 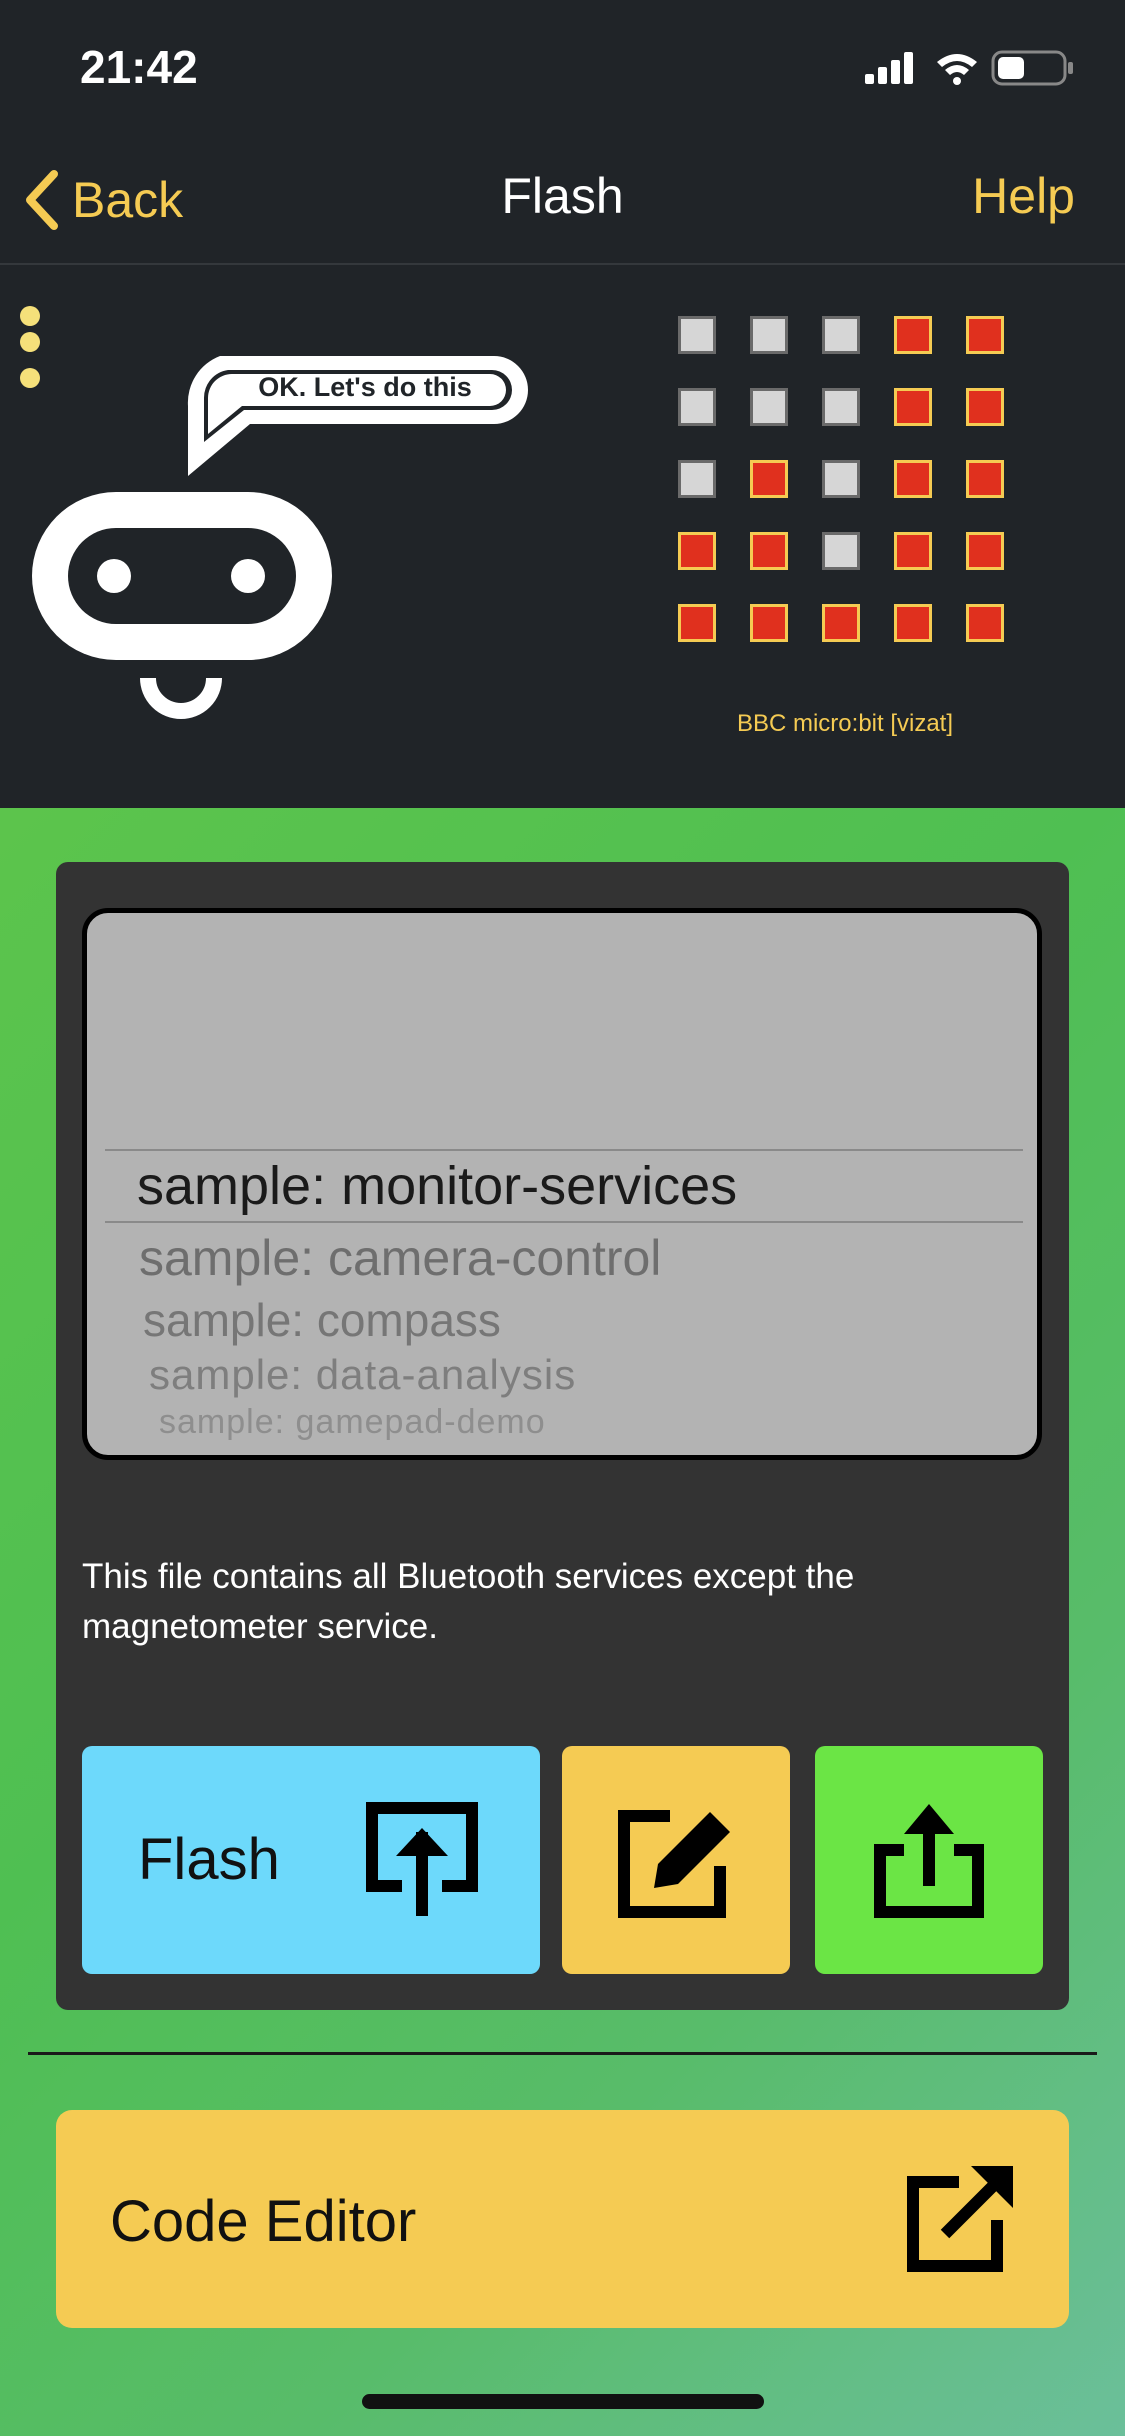 I want to click on status-bar: 21:42, so click(x=562, y=67).